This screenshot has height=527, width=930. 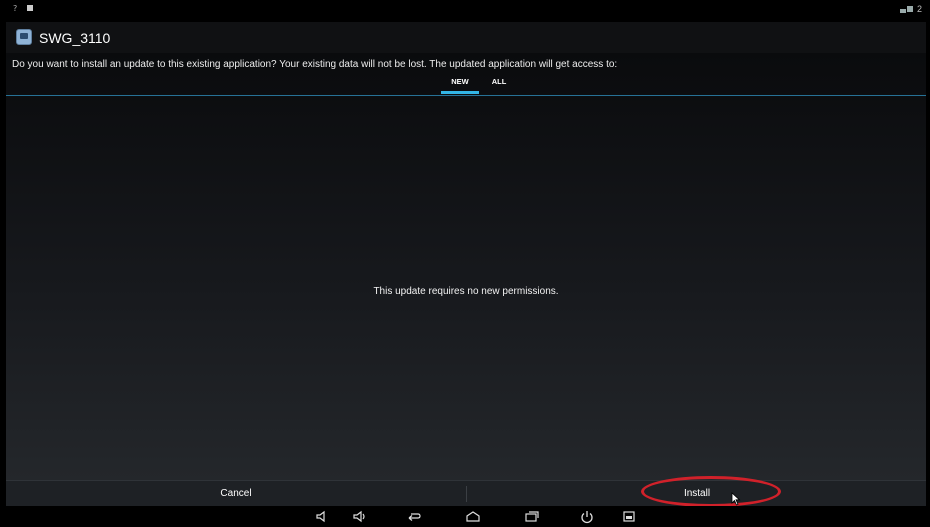 I want to click on button-divider, so click(x=466, y=494).